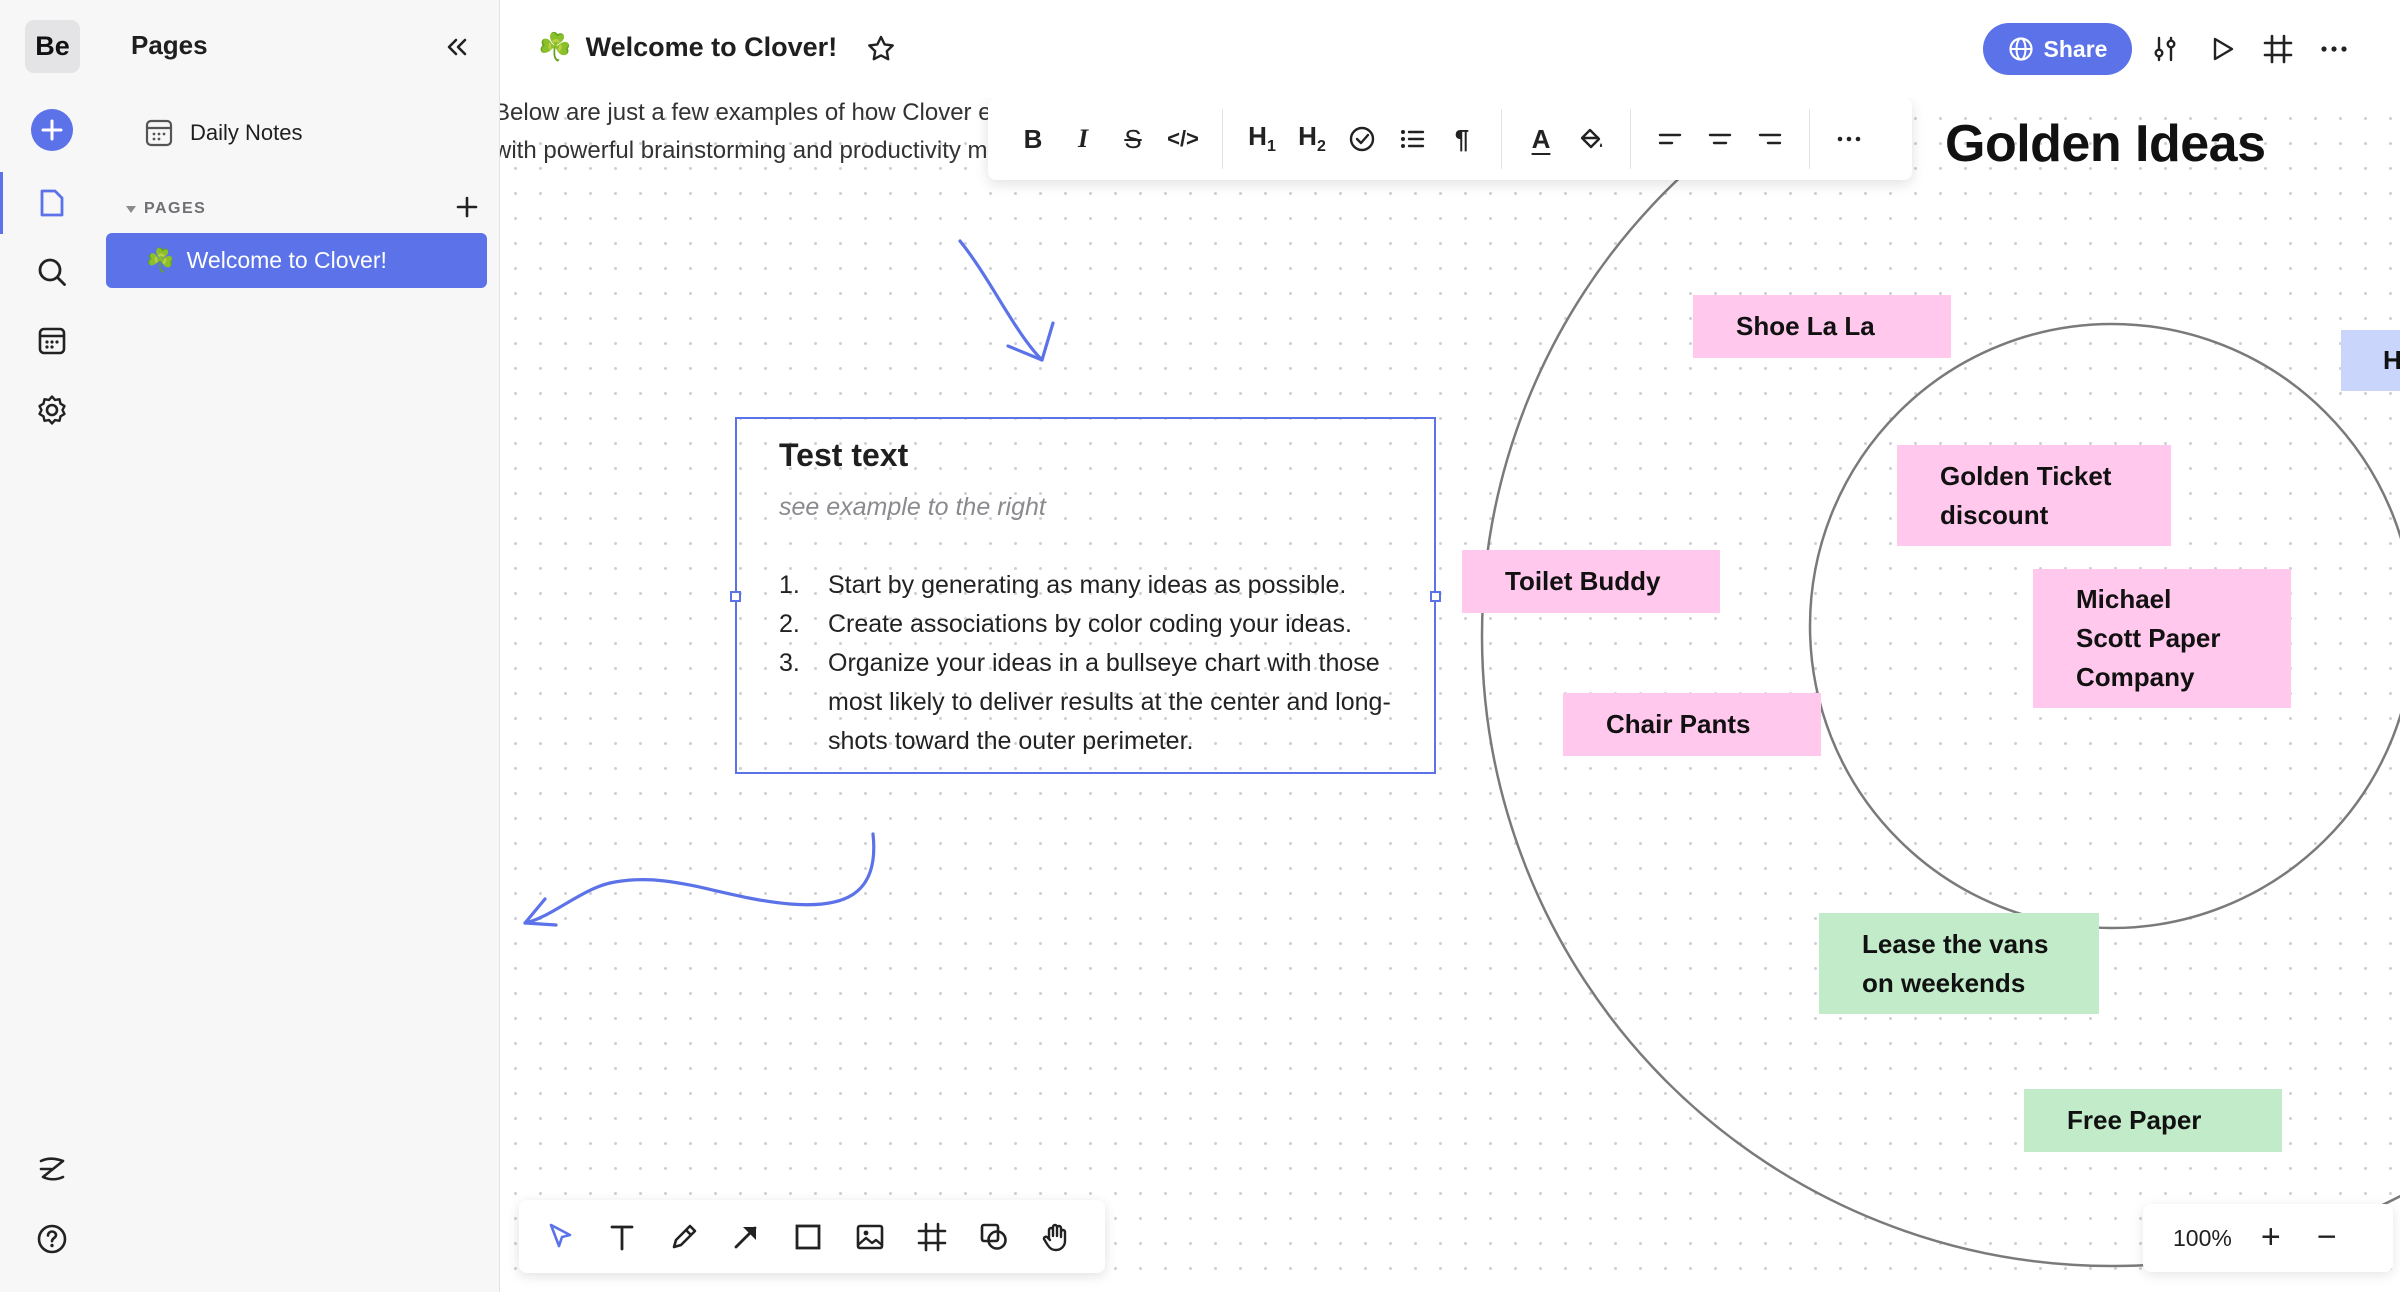 Image resolution: width=2400 pixels, height=1292 pixels. What do you see at coordinates (160, 260) in the screenshot?
I see `clover-emoji-icon: ☘️` at bounding box center [160, 260].